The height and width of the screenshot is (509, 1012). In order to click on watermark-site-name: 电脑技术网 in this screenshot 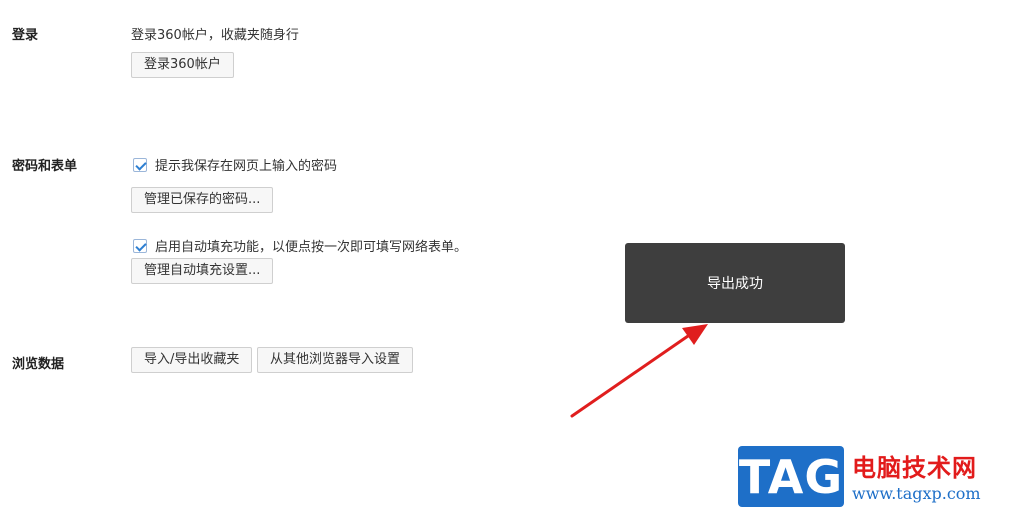, I will do `click(914, 467)`.